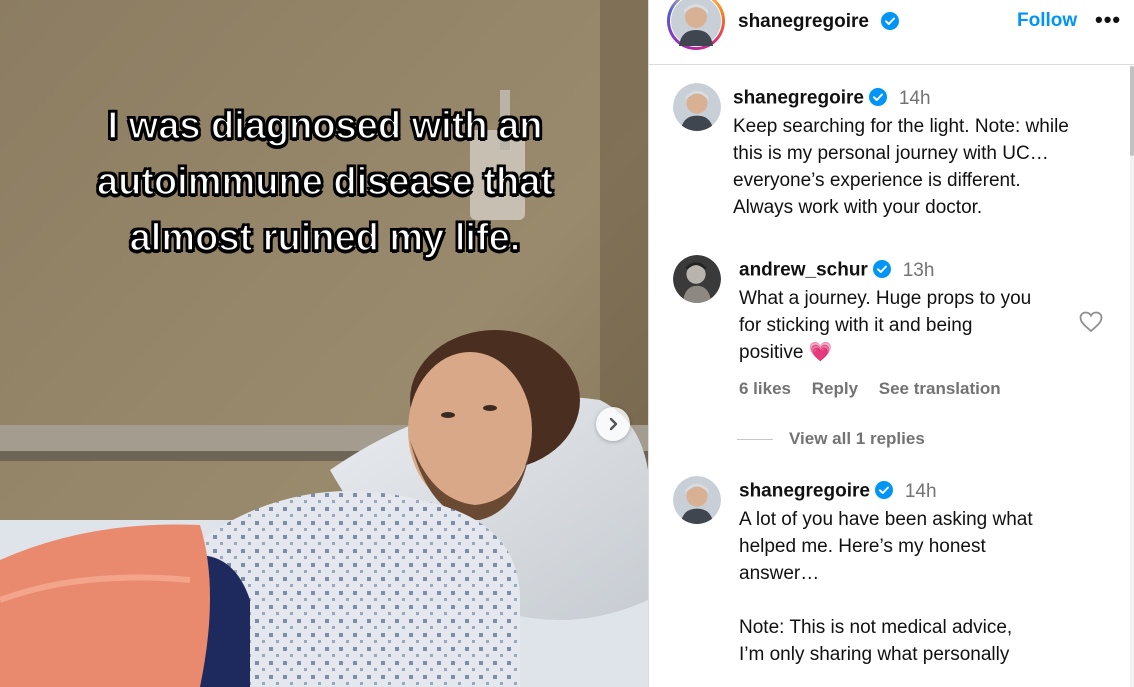  Describe the element at coordinates (940, 388) in the screenshot. I see `see-translation-button: See translation` at that location.